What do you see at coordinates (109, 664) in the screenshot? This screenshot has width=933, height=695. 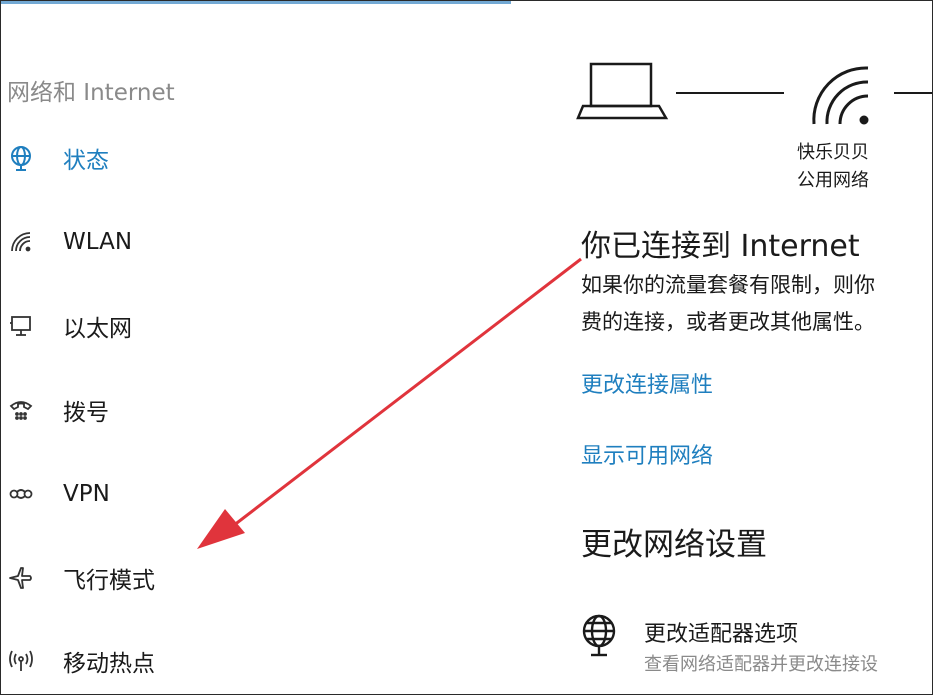 I see `sidebar-item-label: 移动热点` at bounding box center [109, 664].